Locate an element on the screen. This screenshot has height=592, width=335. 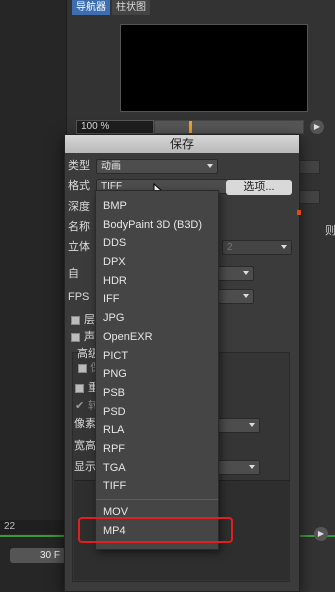
depth-row: 深度 is located at coordinates (83, 207).